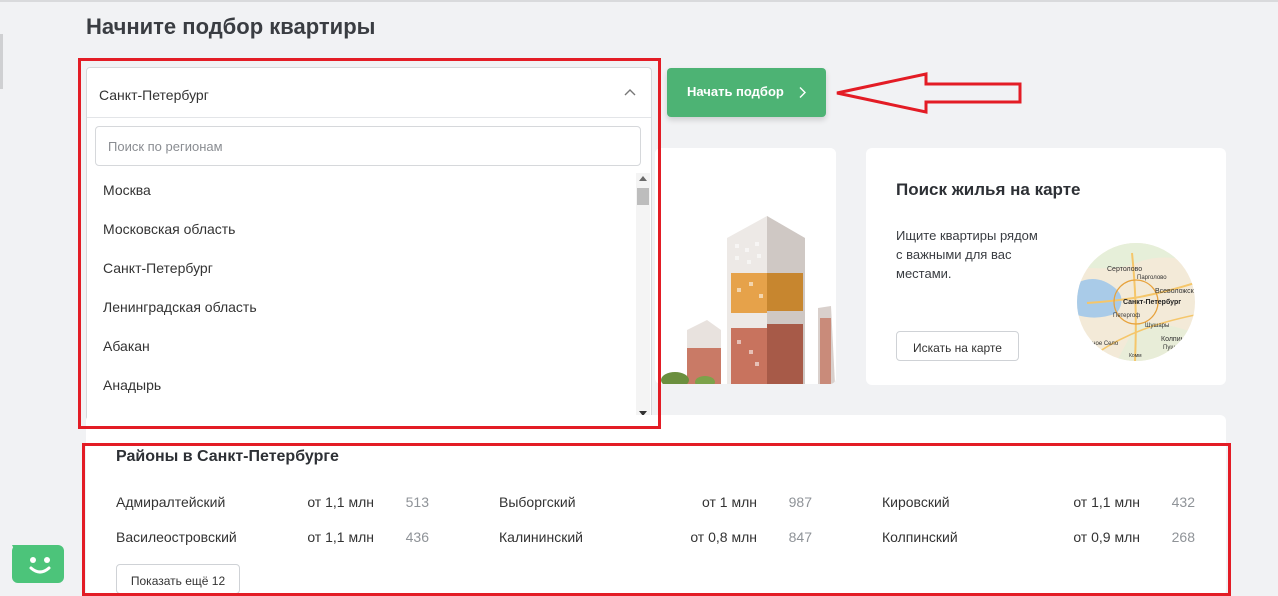 The image size is (1278, 596). What do you see at coordinates (802, 92) in the screenshot?
I see `chevron-right-icon` at bounding box center [802, 92].